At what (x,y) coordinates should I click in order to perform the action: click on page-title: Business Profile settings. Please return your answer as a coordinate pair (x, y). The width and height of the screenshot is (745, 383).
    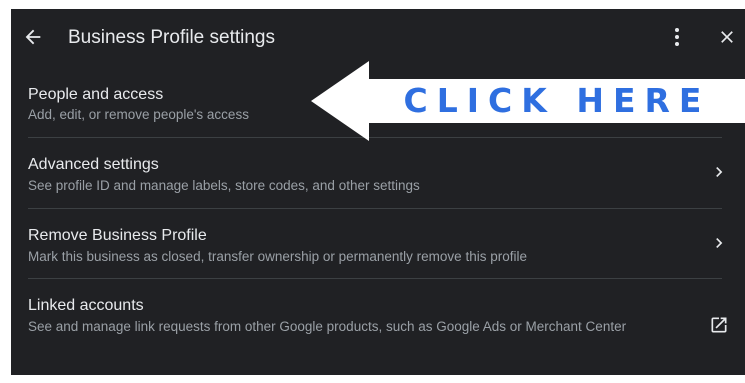
    Looking at the image, I should click on (171, 37).